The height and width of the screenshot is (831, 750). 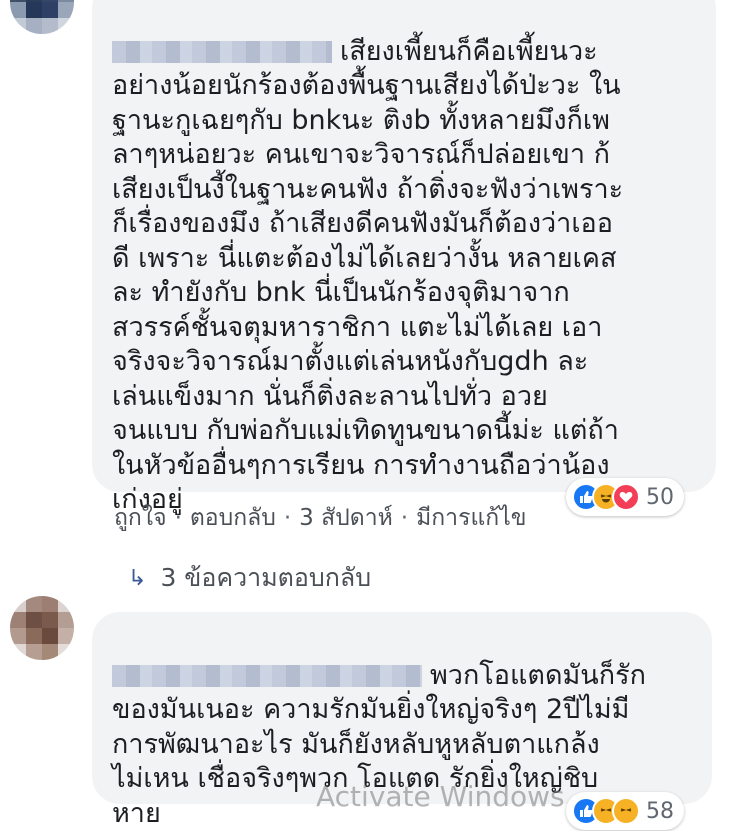 I want to click on view-replies-link: ↳ 3 ข้อความตอบกลับ, so click(x=249, y=578).